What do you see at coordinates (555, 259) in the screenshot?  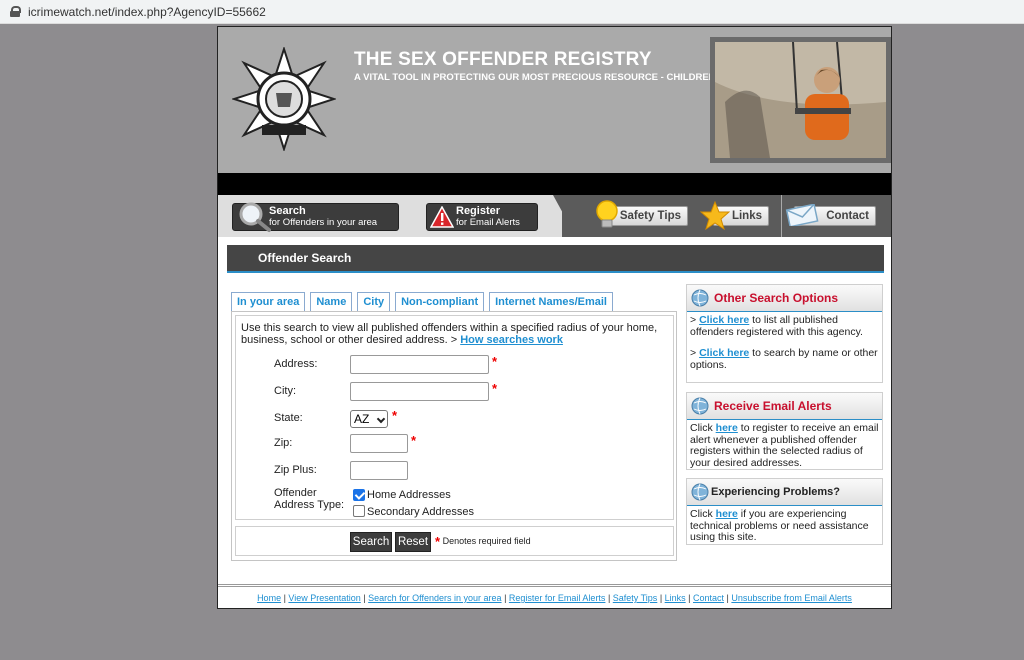 I see `section-title: Offender Search` at bounding box center [555, 259].